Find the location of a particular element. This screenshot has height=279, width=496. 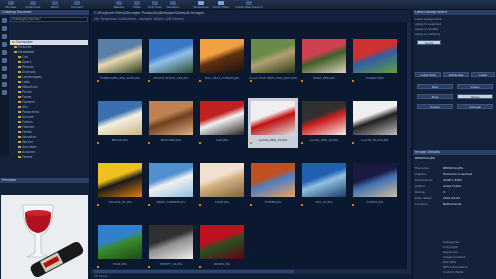

thumbnail: SHORE.JPG is located at coordinates (375, 185).